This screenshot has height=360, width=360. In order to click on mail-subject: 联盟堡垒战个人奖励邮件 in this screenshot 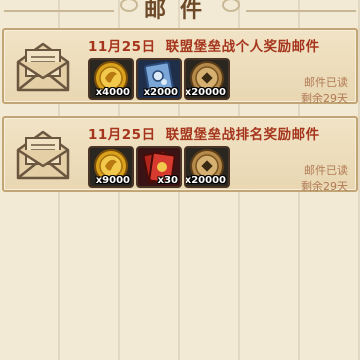, I will do `click(242, 47)`.